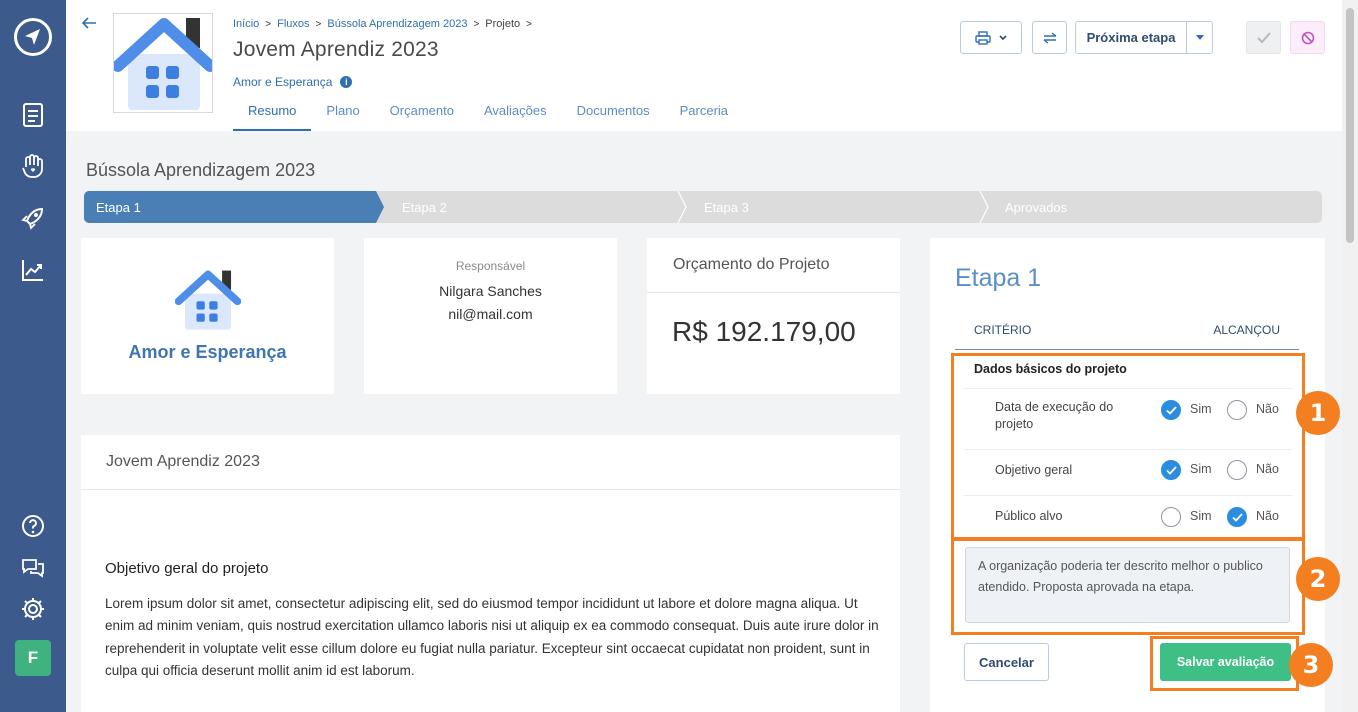 The width and height of the screenshot is (1358, 712). Describe the element at coordinates (1128, 586) in the screenshot. I see `highlight-box-comment` at that location.